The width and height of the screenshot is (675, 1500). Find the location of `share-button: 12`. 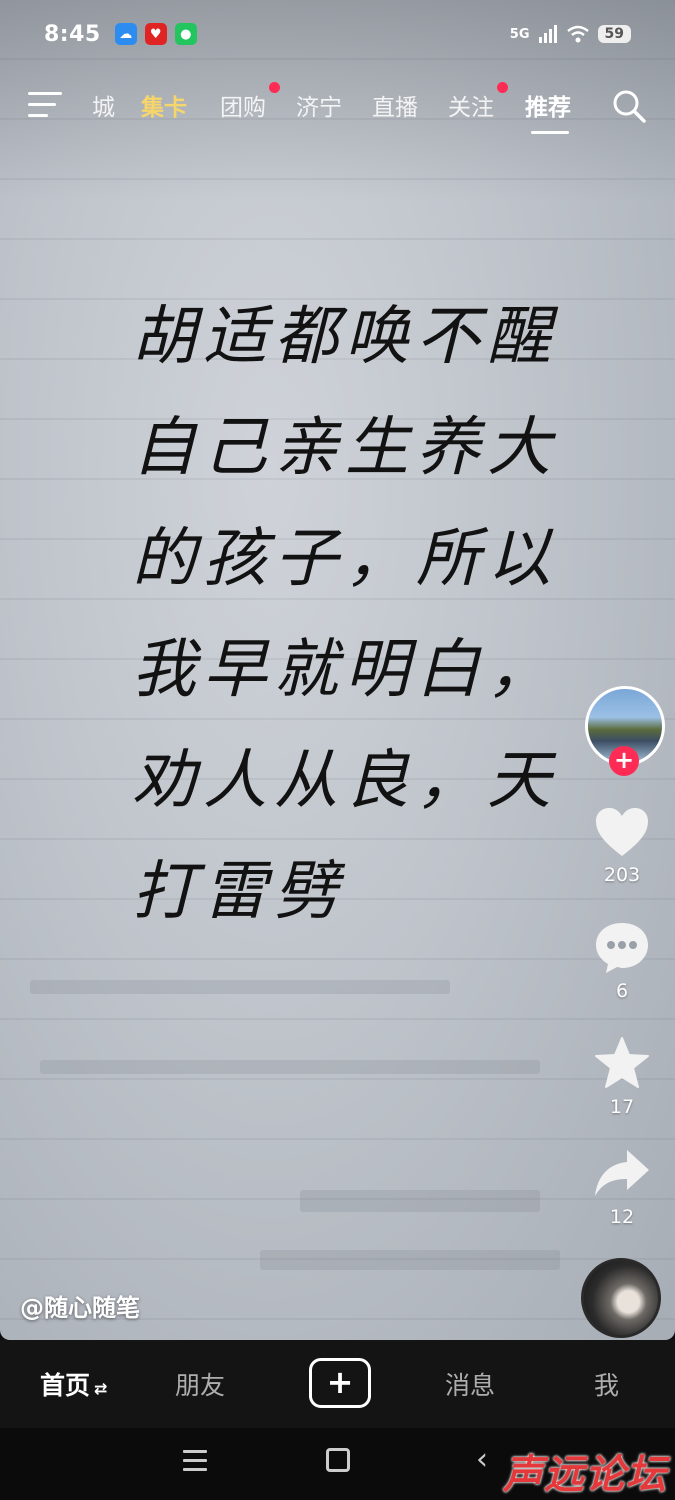

share-button: 12 is located at coordinates (622, 1188).